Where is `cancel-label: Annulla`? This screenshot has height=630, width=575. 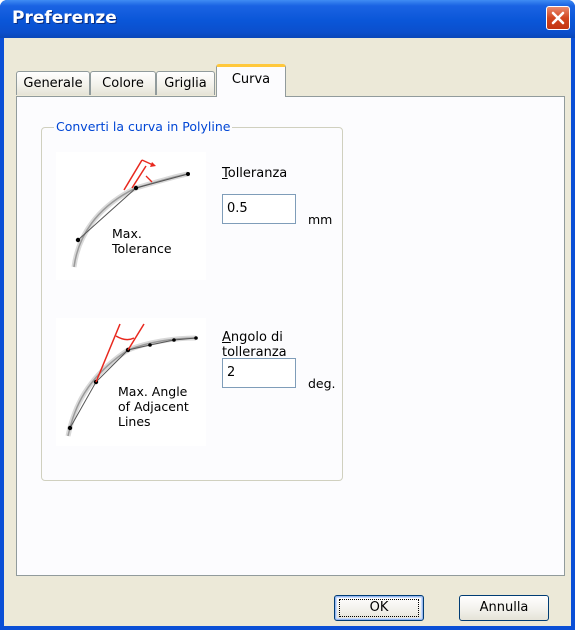
cancel-label: Annulla is located at coordinates (504, 607).